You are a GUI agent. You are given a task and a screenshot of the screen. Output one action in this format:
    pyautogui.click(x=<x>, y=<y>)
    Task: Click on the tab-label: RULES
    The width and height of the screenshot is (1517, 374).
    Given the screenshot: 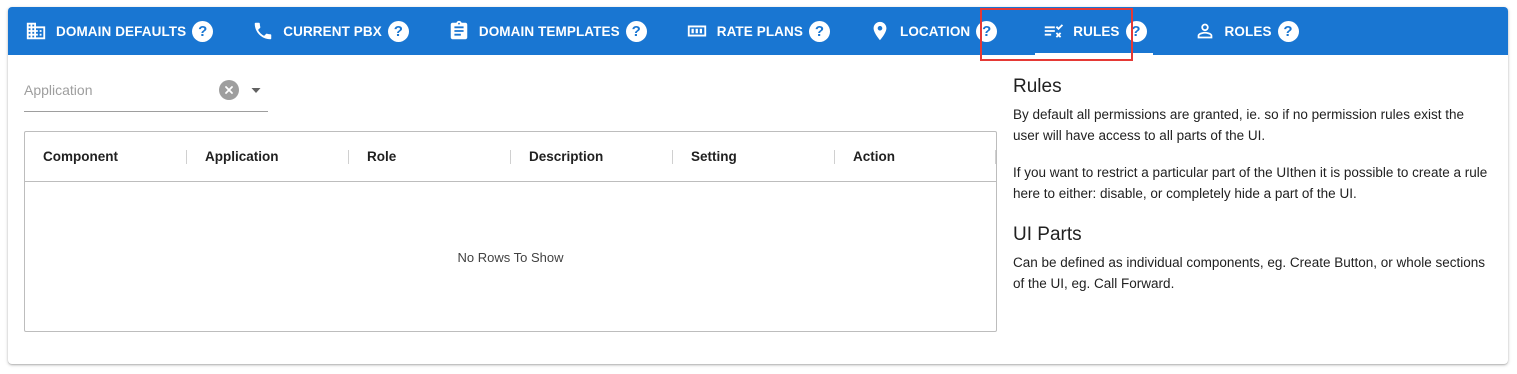 What is the action you would take?
    pyautogui.click(x=1096, y=31)
    